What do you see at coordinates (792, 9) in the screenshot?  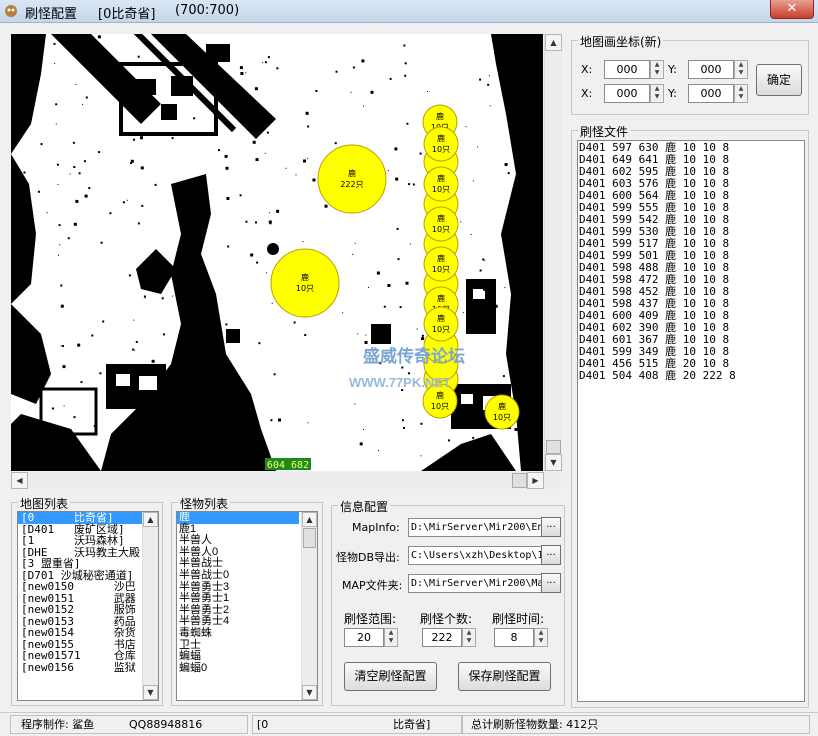 I see `close-button: ✕` at bounding box center [792, 9].